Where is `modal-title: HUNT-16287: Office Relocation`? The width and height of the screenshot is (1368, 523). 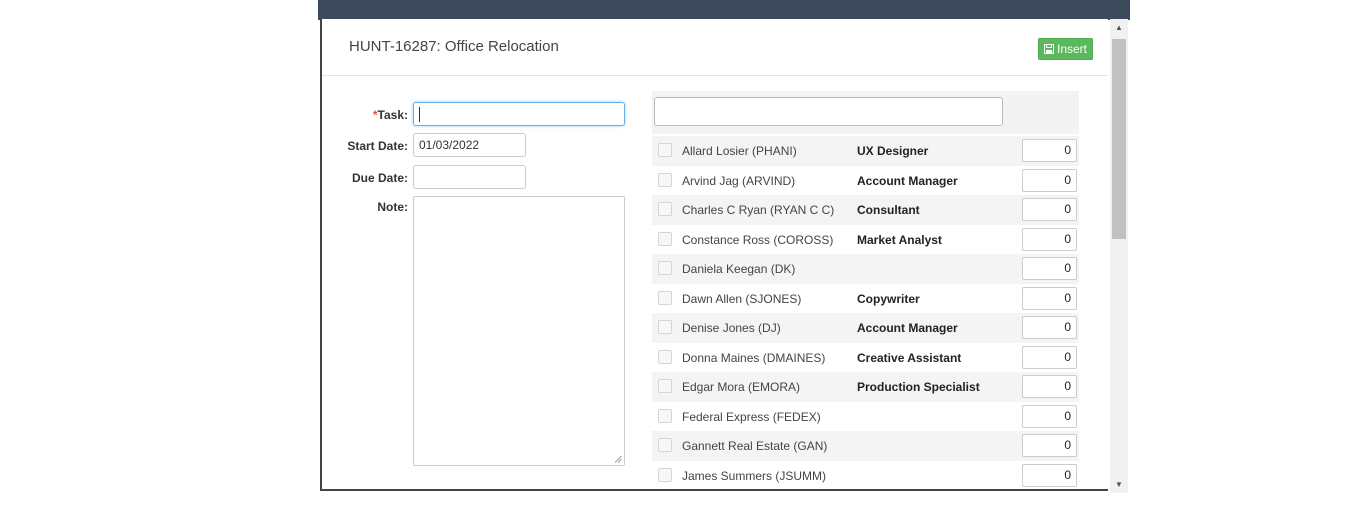
modal-title: HUNT-16287: Office Relocation is located at coordinates (454, 46).